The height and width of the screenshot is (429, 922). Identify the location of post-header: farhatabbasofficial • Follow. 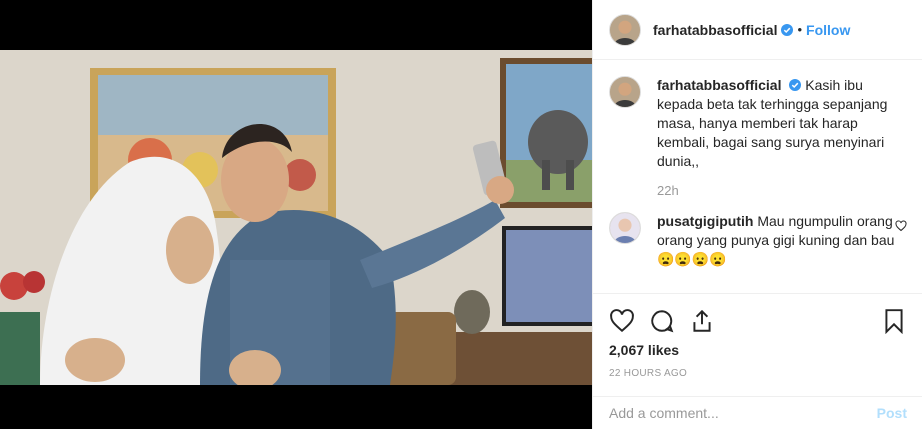
(757, 30).